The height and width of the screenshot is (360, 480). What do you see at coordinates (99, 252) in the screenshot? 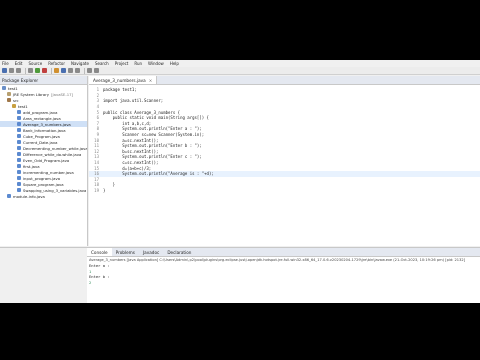
I see `tab-console: Console` at bounding box center [99, 252].